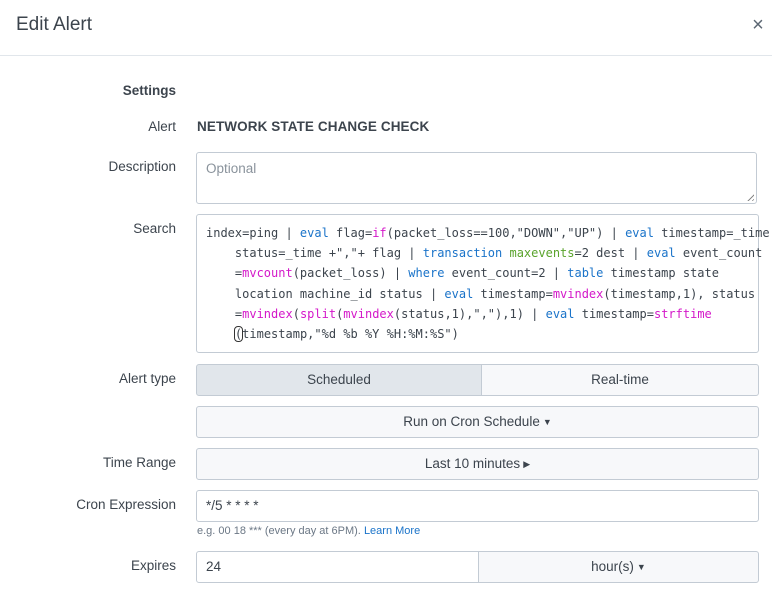  Describe the element at coordinates (337, 567) in the screenshot. I see `expires-input: 24` at that location.